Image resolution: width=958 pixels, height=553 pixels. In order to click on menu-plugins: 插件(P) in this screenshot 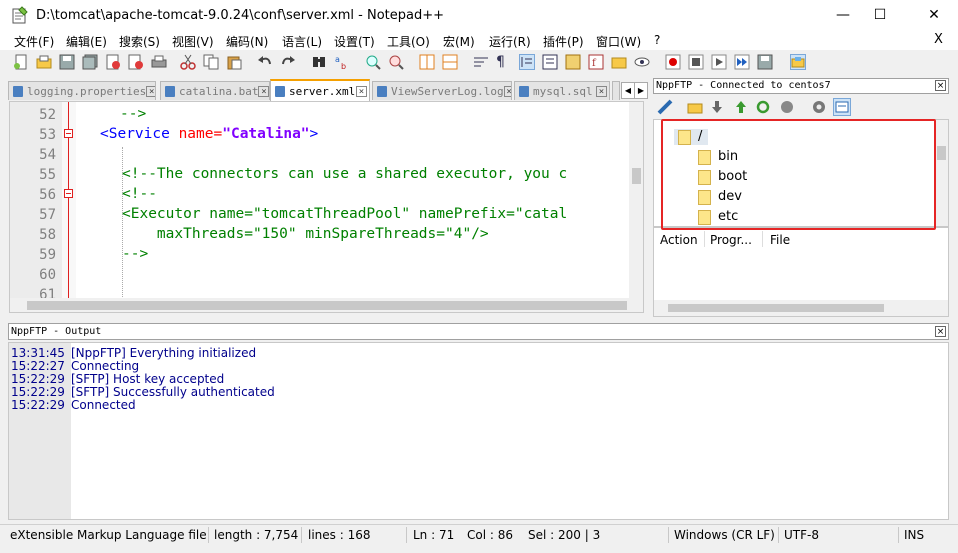, I will do `click(563, 41)`.